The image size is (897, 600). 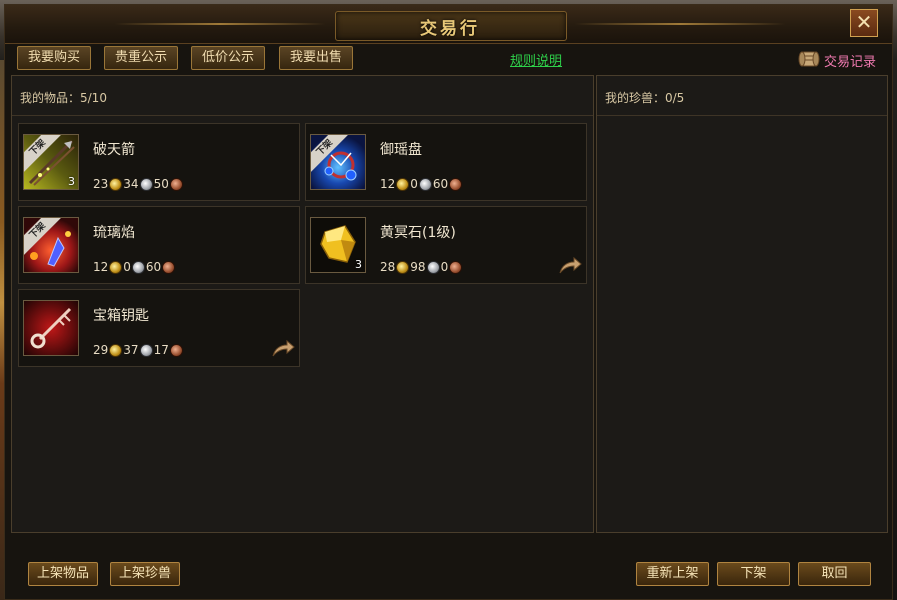 I want to click on item-icon-frame, so click(x=51, y=328).